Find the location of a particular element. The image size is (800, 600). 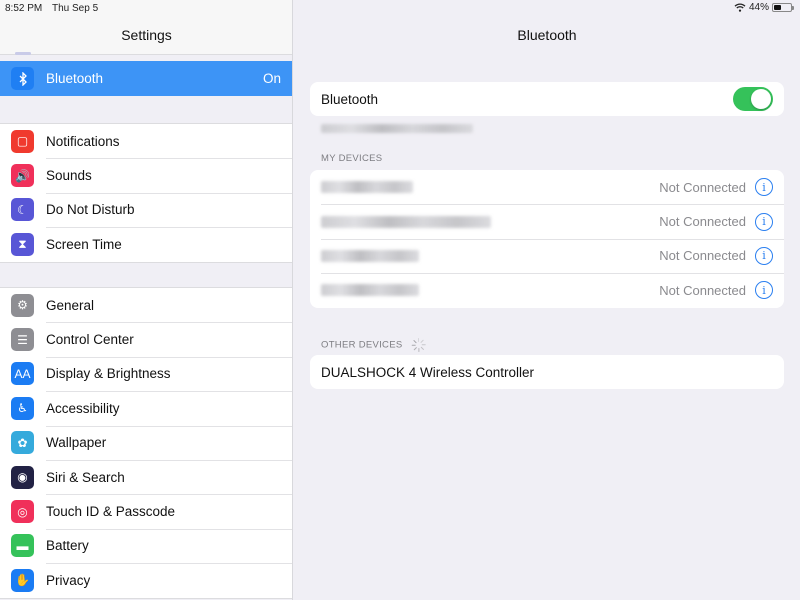

moon-icon: ☾ is located at coordinates (22, 210).